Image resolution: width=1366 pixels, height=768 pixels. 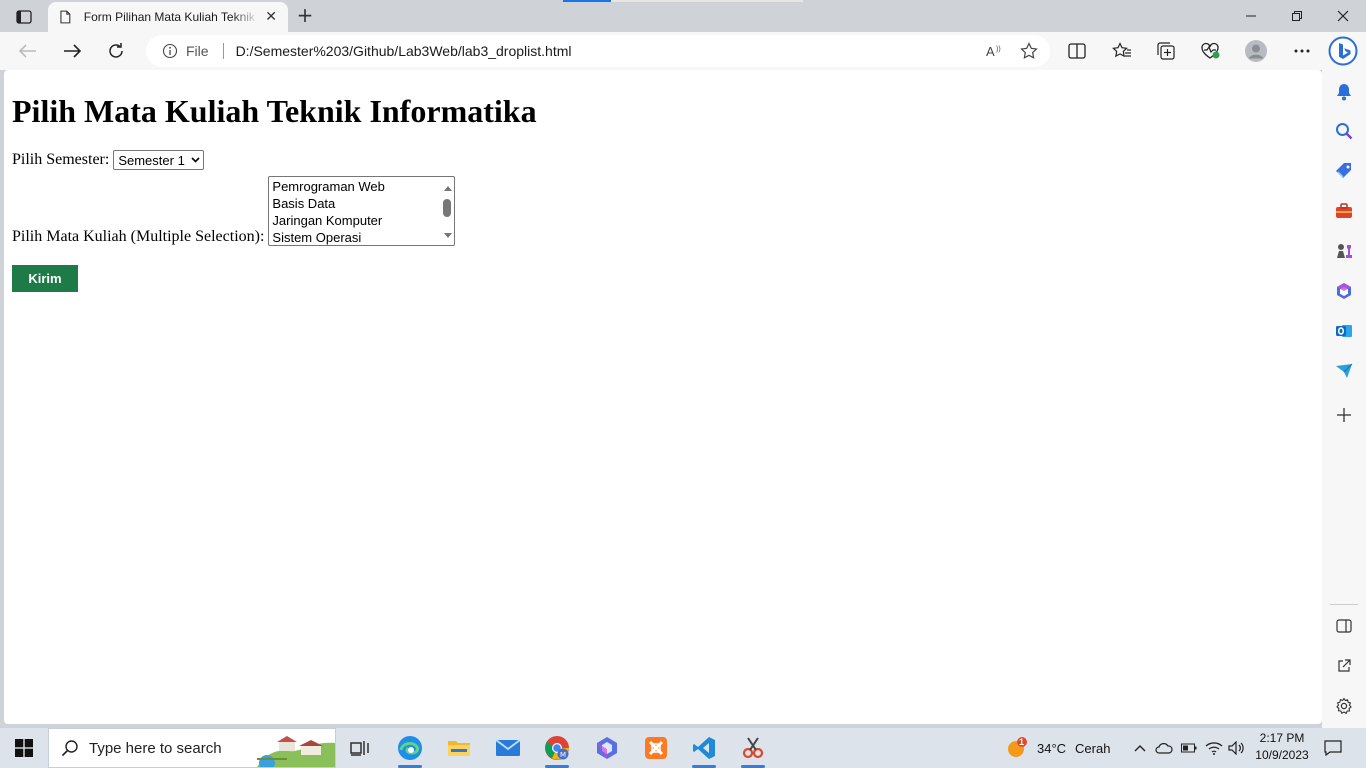 What do you see at coordinates (274, 111) in the screenshot?
I see `page-title: Pilih Mata Kuliah Teknik Informatika` at bounding box center [274, 111].